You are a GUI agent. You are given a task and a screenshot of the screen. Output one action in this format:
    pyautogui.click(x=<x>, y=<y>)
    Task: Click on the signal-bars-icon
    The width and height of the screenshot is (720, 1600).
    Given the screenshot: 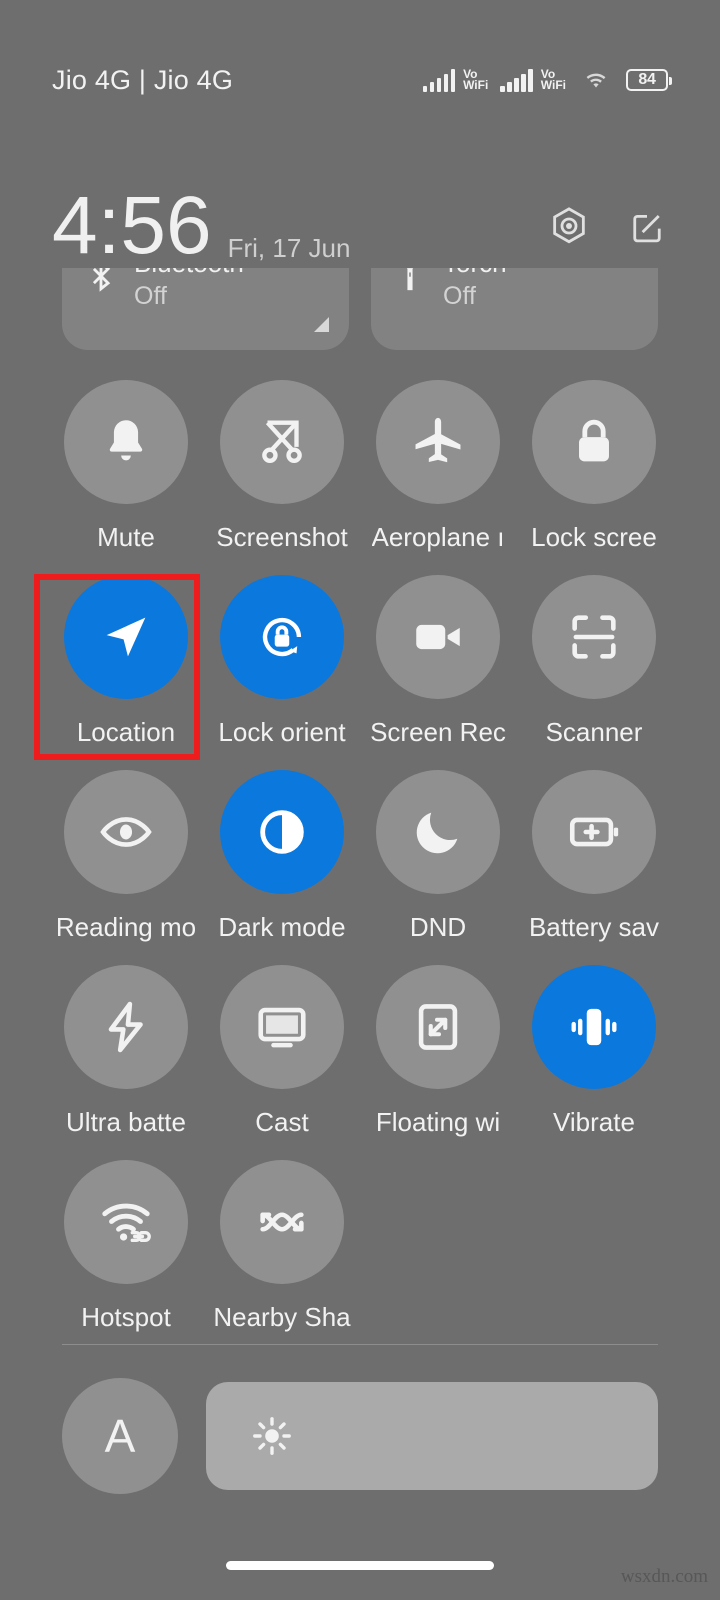 What is the action you would take?
    pyautogui.click(x=439, y=80)
    